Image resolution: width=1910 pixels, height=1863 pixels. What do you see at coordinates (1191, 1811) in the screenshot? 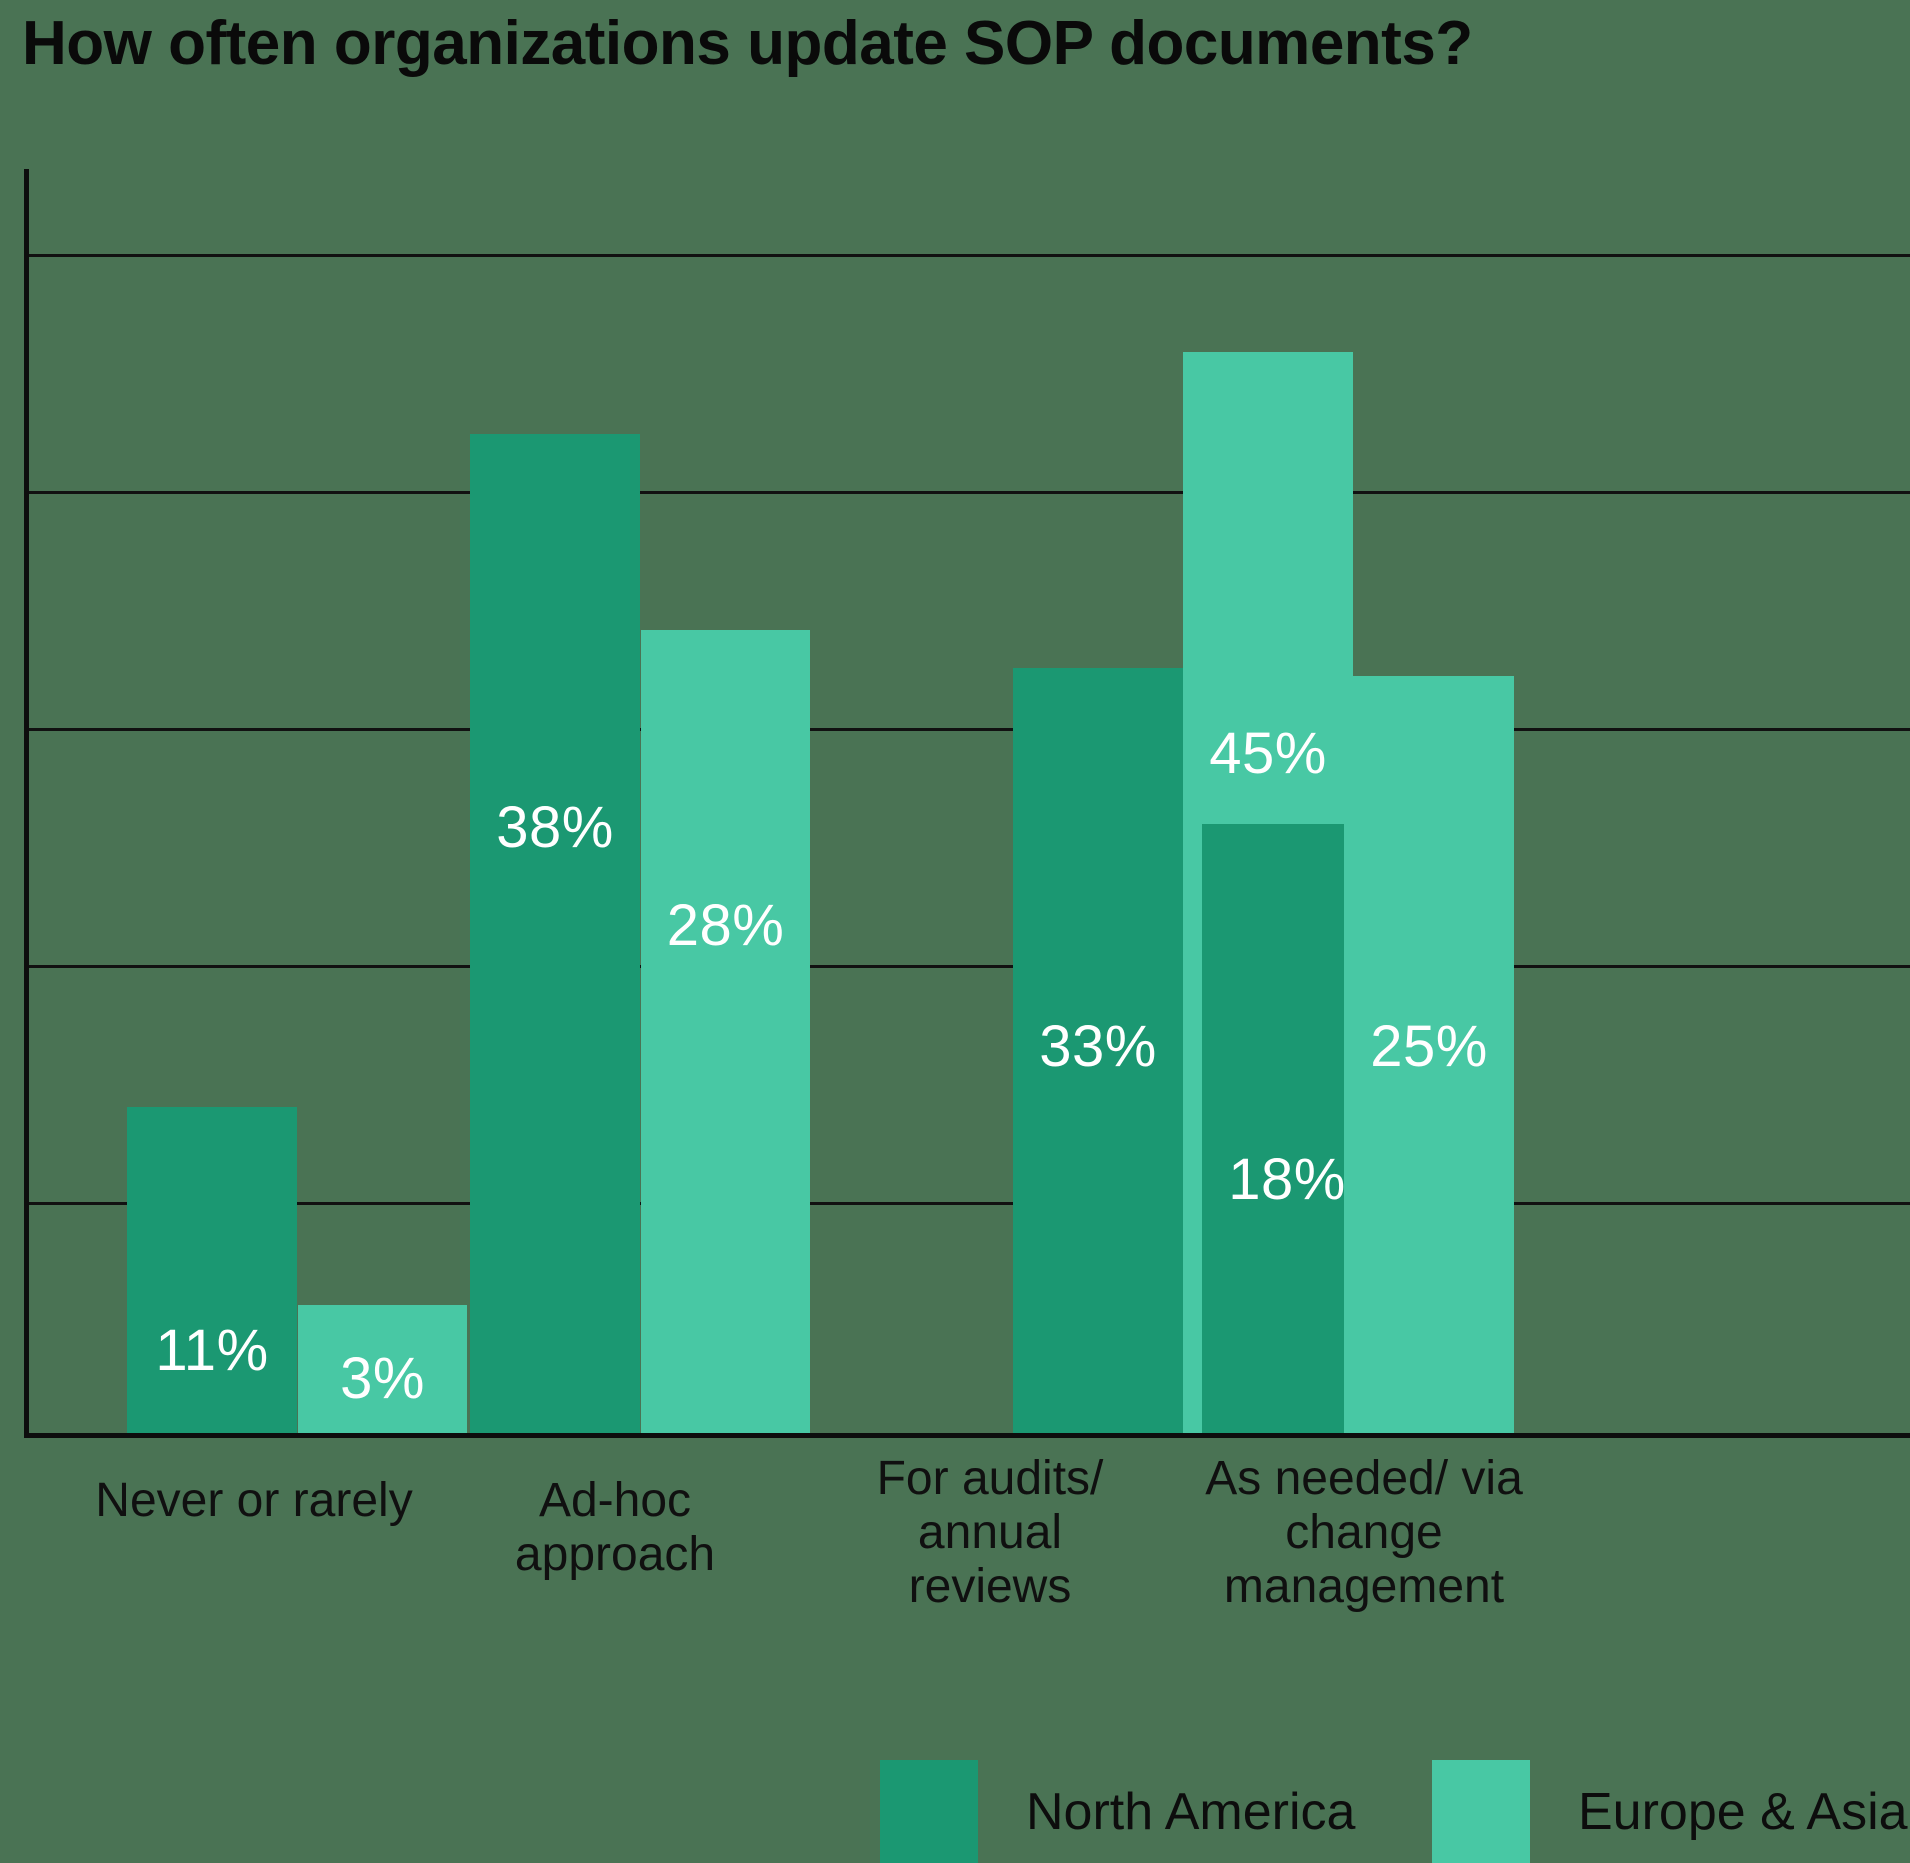
I see `legend-label: North America` at bounding box center [1191, 1811].